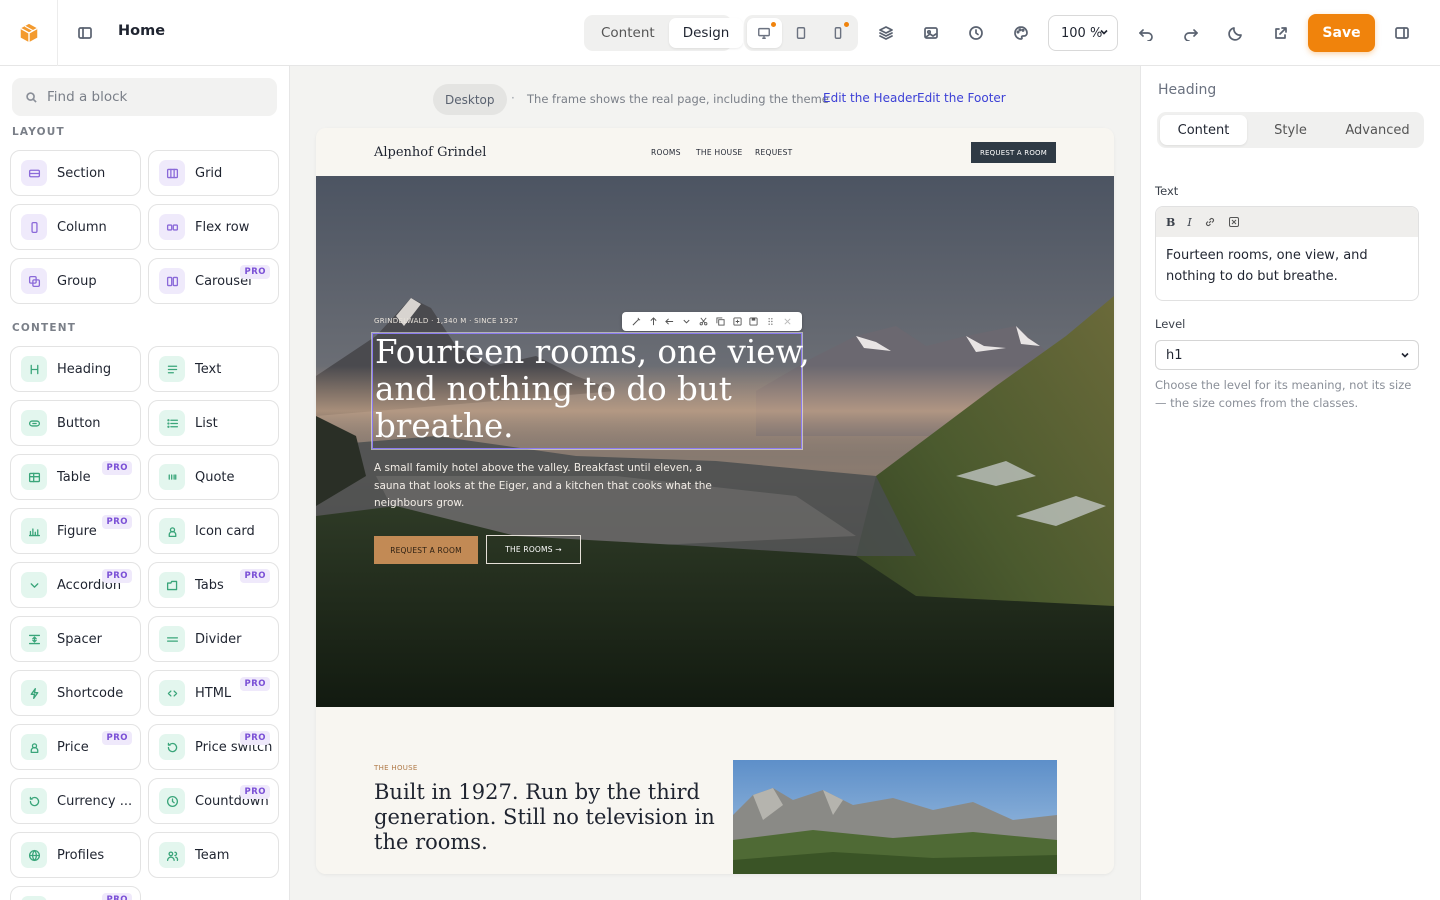 The width and height of the screenshot is (1440, 900). I want to click on block-toolbar, so click(712, 321).